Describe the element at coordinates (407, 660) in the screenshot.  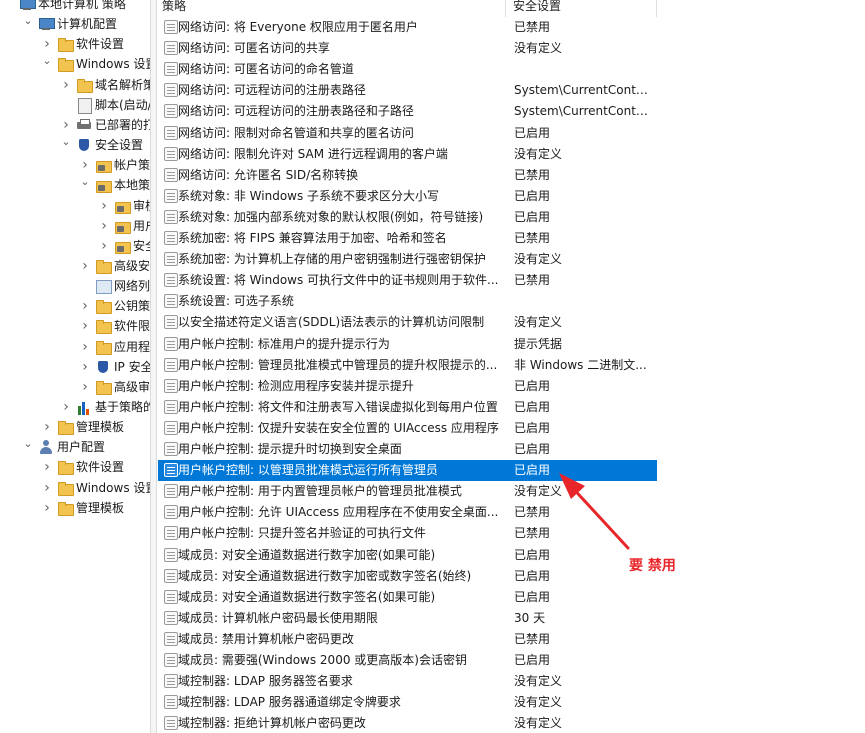
I see `table-row: 域成员: 需要强(Windows 2000 或更高版本)会话密钥 已启用` at that location.